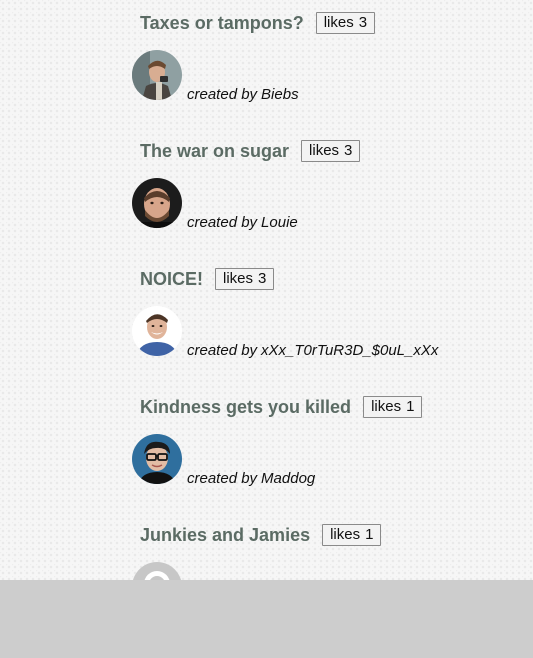 The width and height of the screenshot is (533, 658). Describe the element at coordinates (280, 94) in the screenshot. I see `author-name: Biebs` at that location.